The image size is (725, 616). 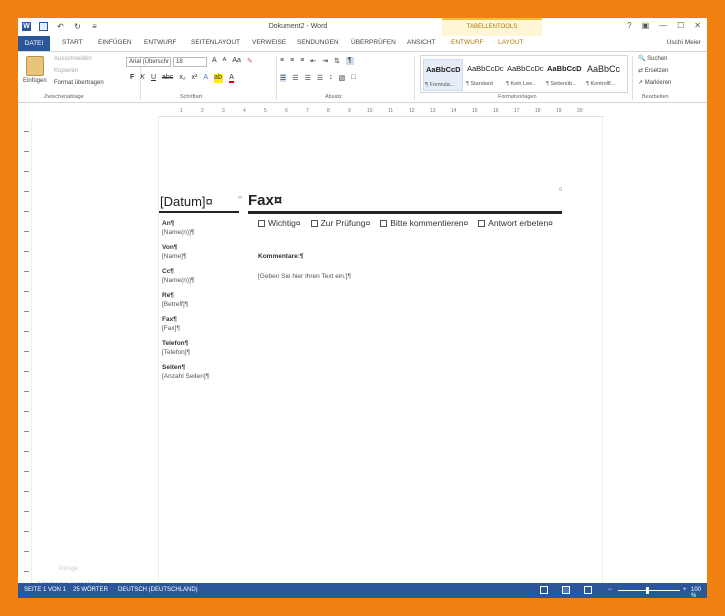 What do you see at coordinates (680, 25) in the screenshot?
I see `maximize-icon: ☐` at bounding box center [680, 25].